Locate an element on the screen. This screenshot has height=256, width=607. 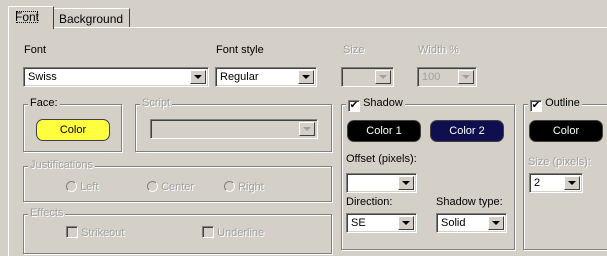
tab-background-label: Background is located at coordinates (91, 19).